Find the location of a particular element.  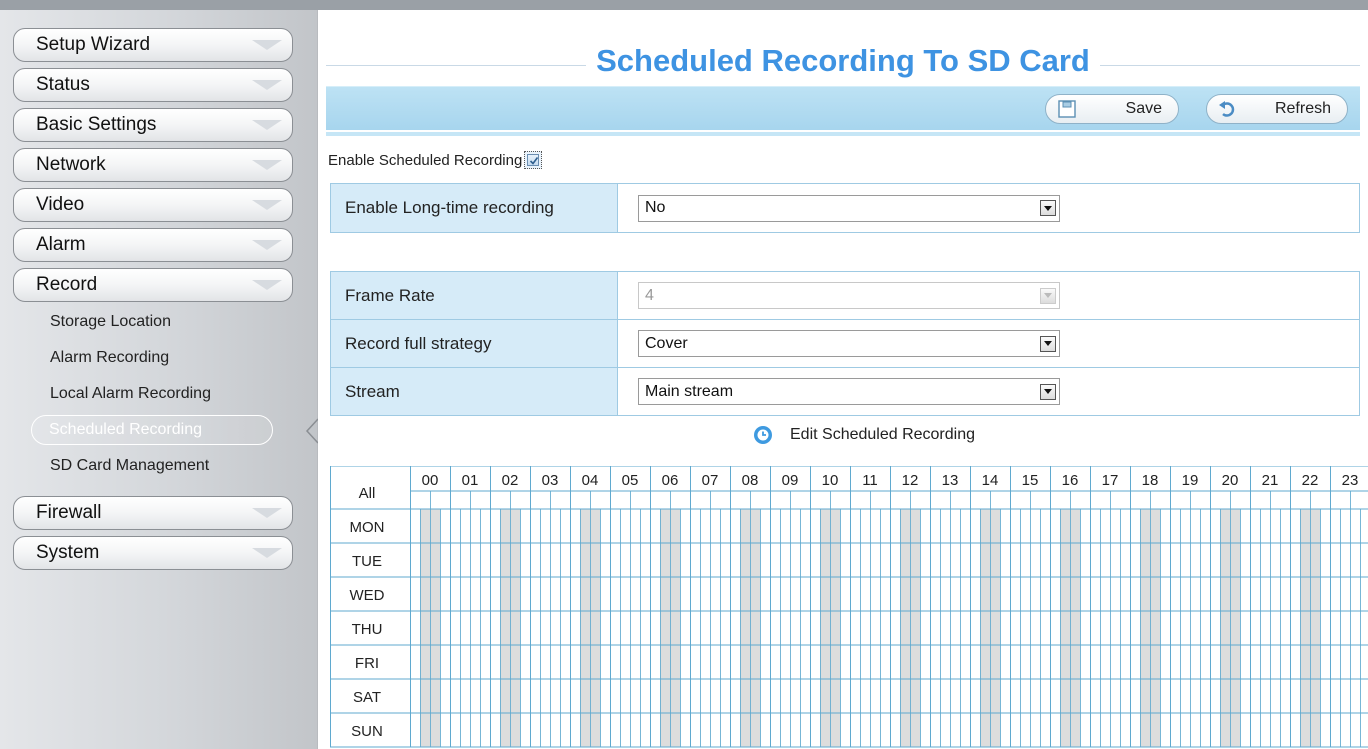

stream-select: Main stream is located at coordinates (849, 391).